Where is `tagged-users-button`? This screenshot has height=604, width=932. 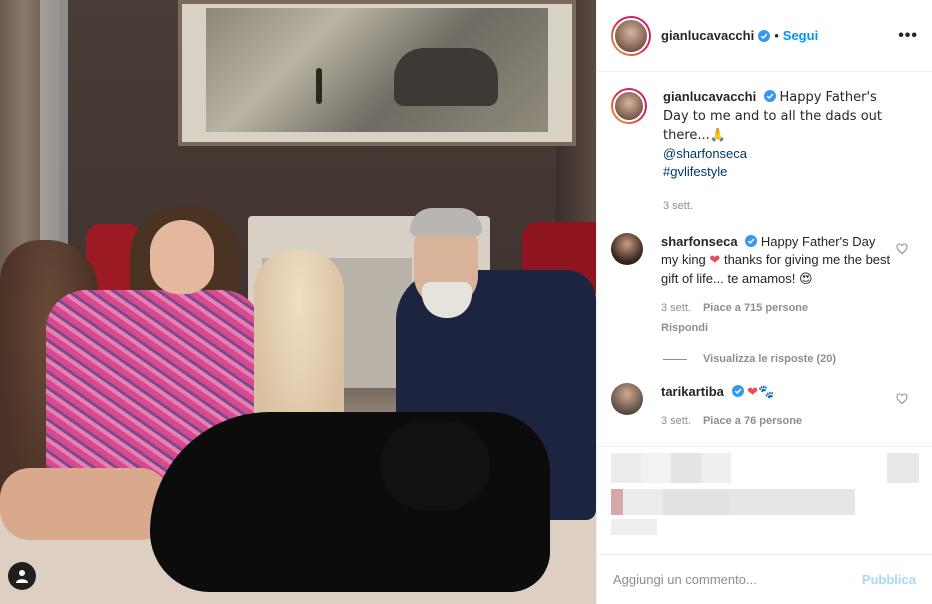
tagged-users-button is located at coordinates (22, 576).